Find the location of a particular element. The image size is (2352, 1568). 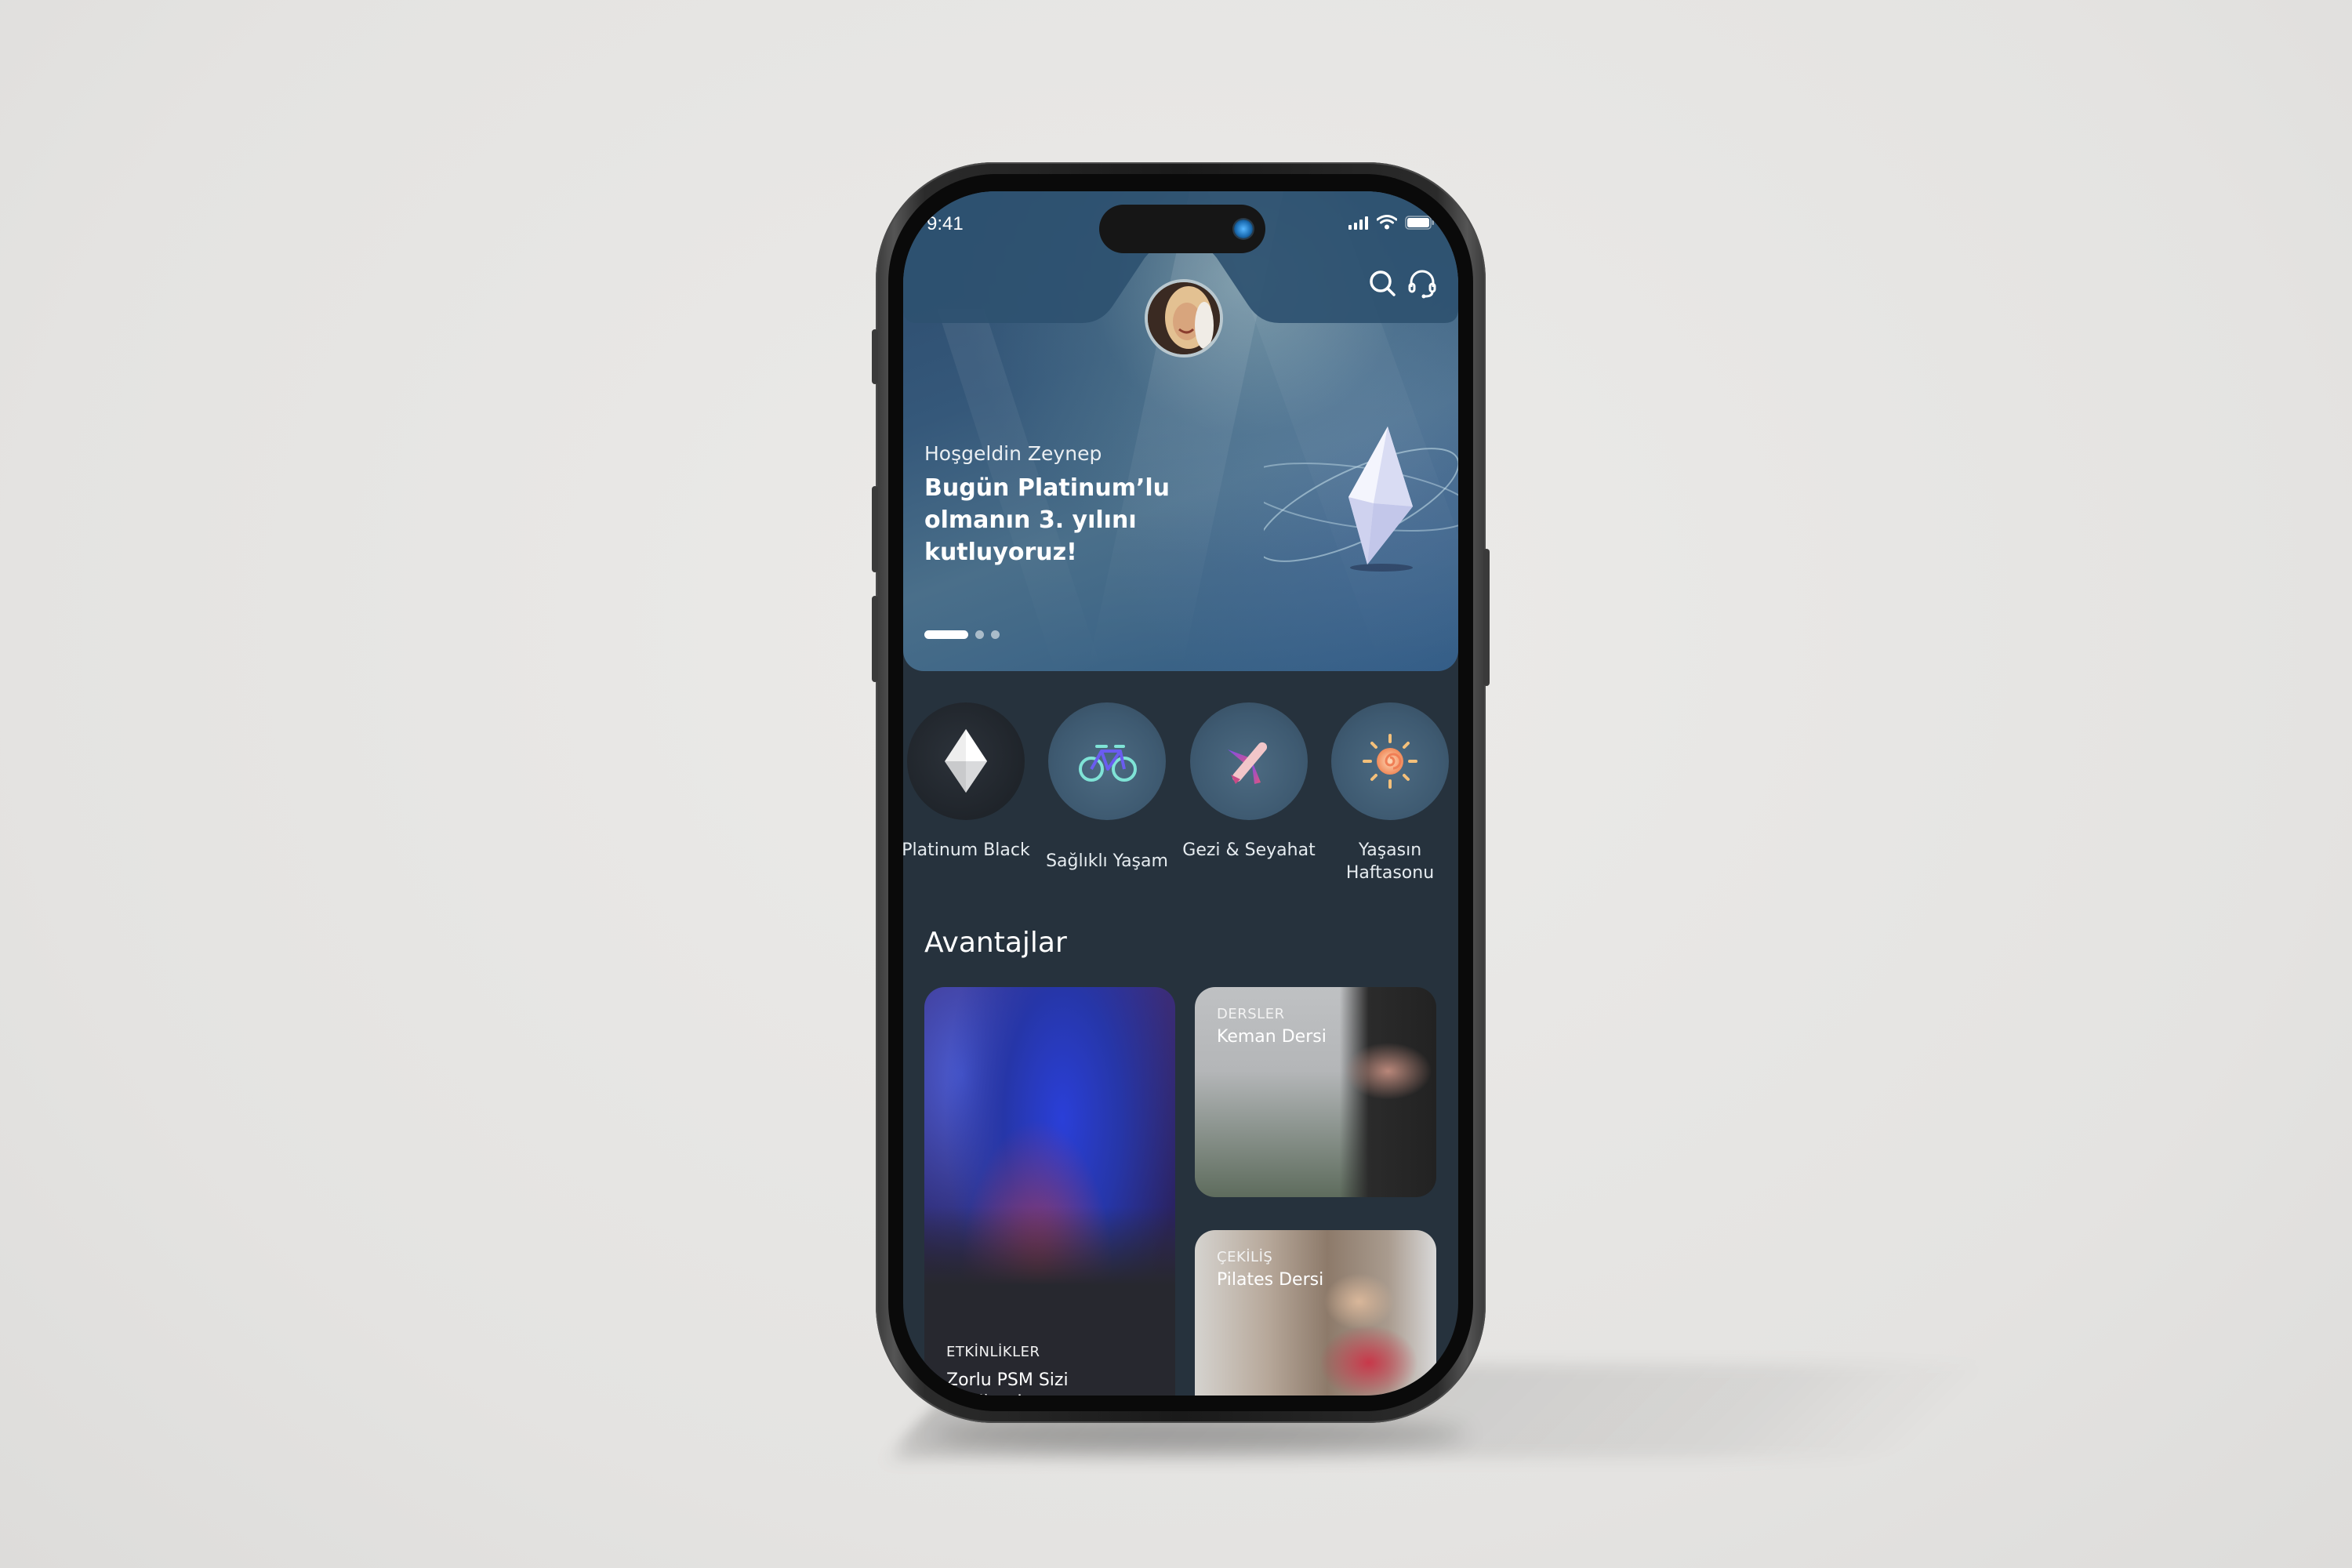

card-kicker: DERSLER is located at coordinates (1251, 1014).